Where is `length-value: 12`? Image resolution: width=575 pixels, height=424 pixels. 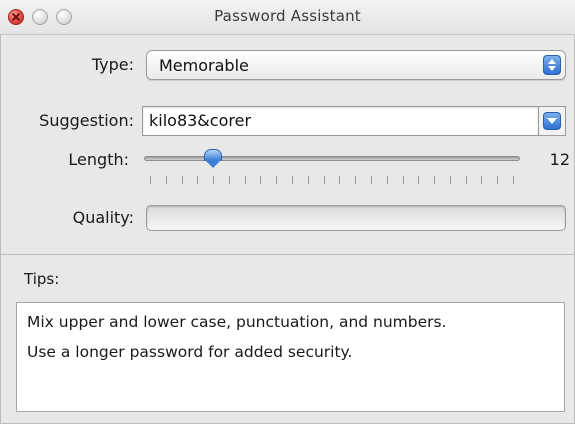 length-value: 12 is located at coordinates (559, 159).